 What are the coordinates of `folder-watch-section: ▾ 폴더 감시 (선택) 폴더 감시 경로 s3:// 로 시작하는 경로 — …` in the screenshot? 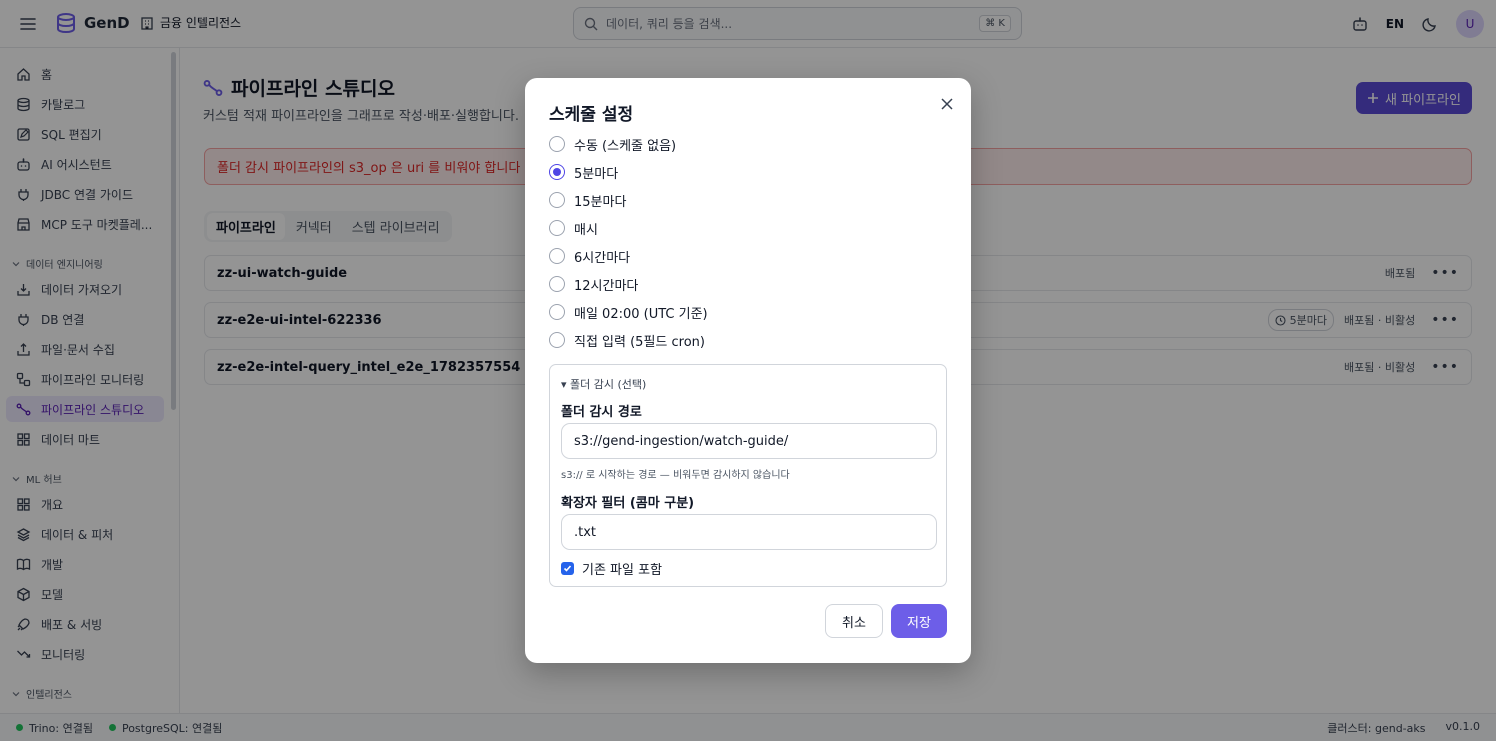 It's located at (748, 475).